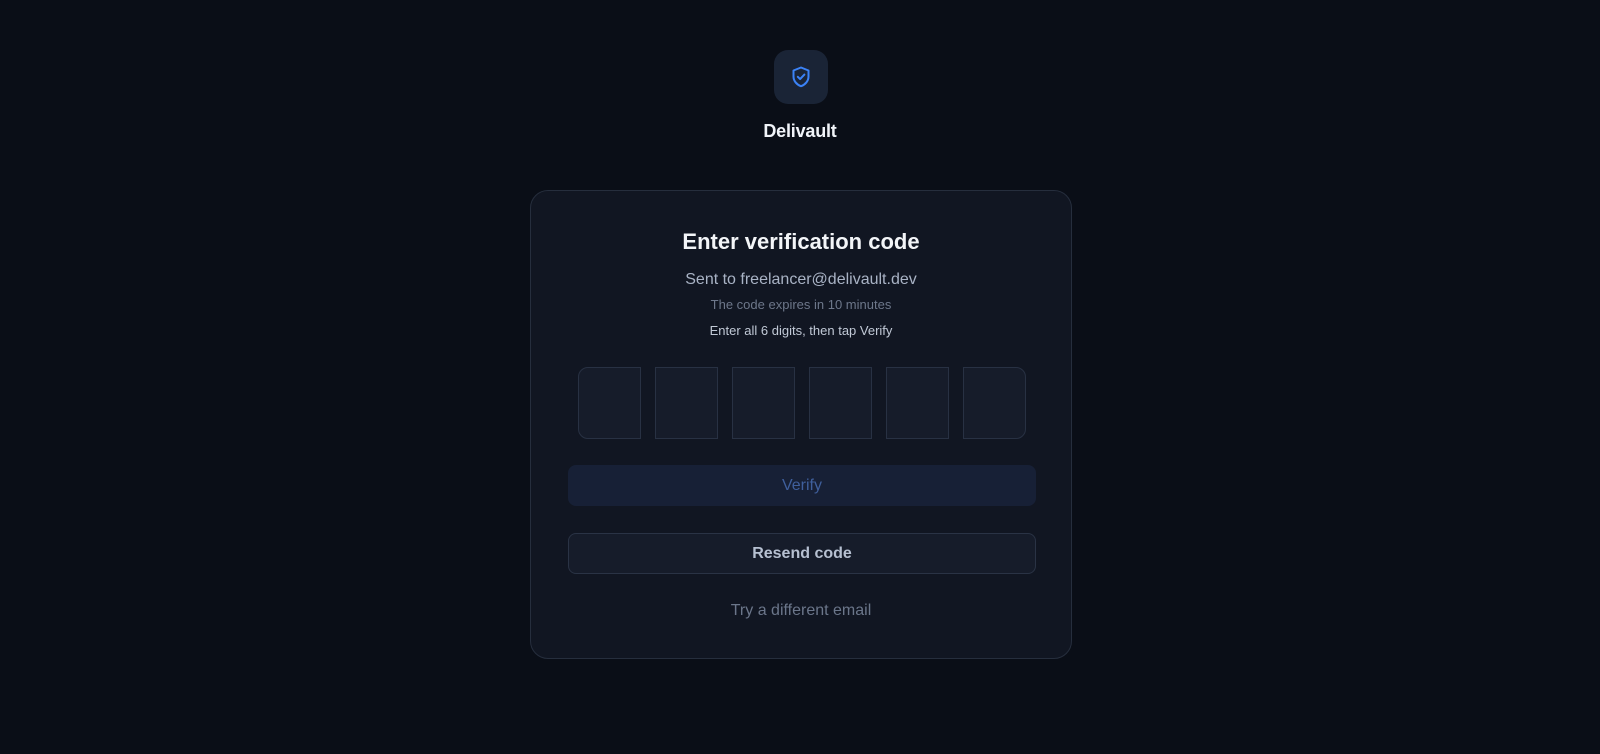 Image resolution: width=1600 pixels, height=754 pixels. Describe the element at coordinates (801, 330) in the screenshot. I see `instructions-text: Enter all 6 digits, then tap Verify` at that location.